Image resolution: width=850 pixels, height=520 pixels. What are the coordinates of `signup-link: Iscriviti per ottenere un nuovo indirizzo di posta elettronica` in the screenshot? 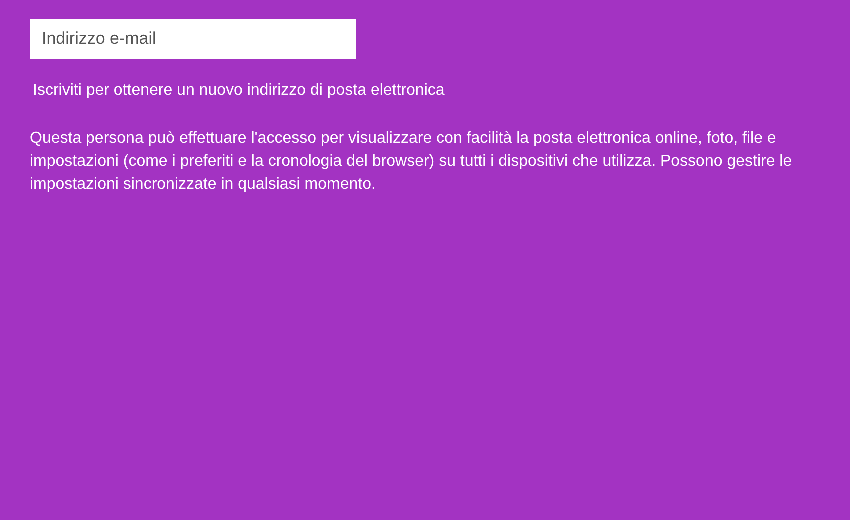 It's located at (239, 91).